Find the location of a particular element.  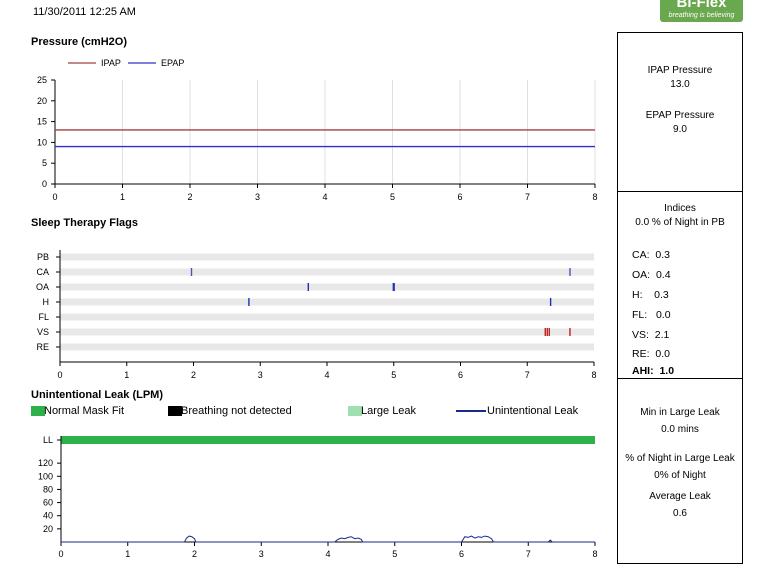

index-label: OA: is located at coordinates (641, 275).